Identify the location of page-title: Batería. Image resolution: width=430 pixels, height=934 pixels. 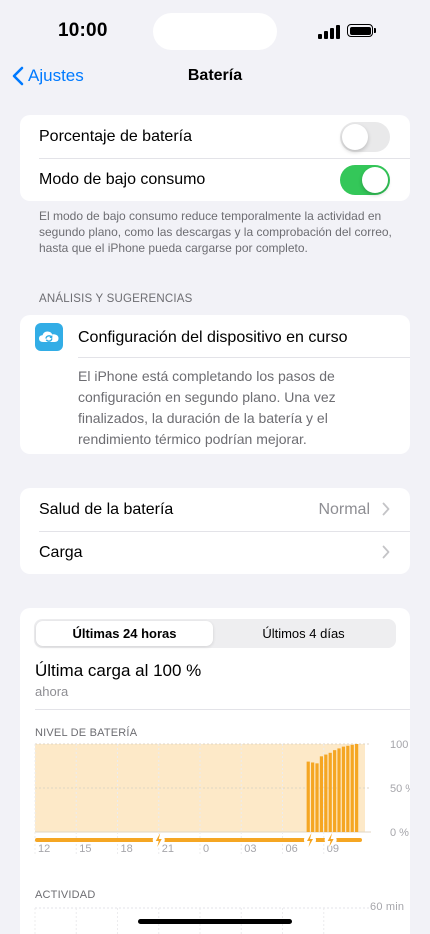
(215, 75).